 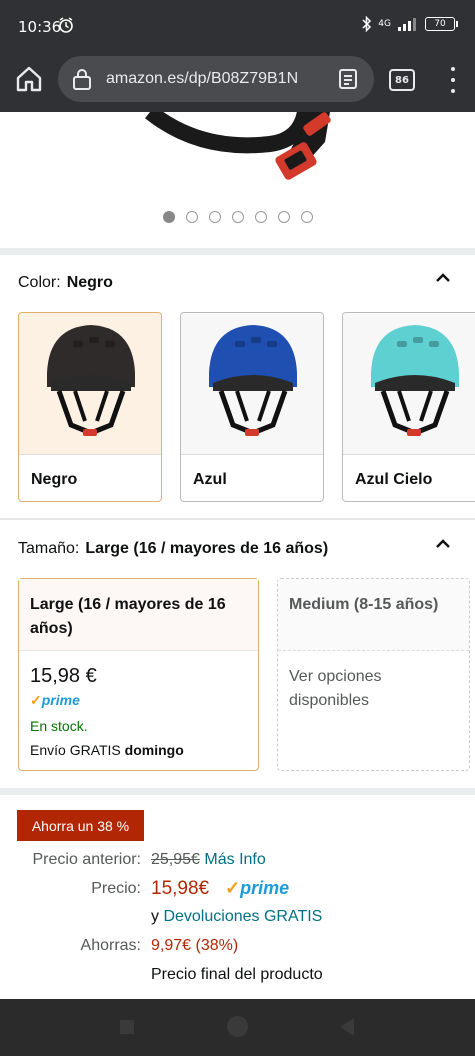 What do you see at coordinates (210, 479) in the screenshot?
I see `color-option-label: Azul` at bounding box center [210, 479].